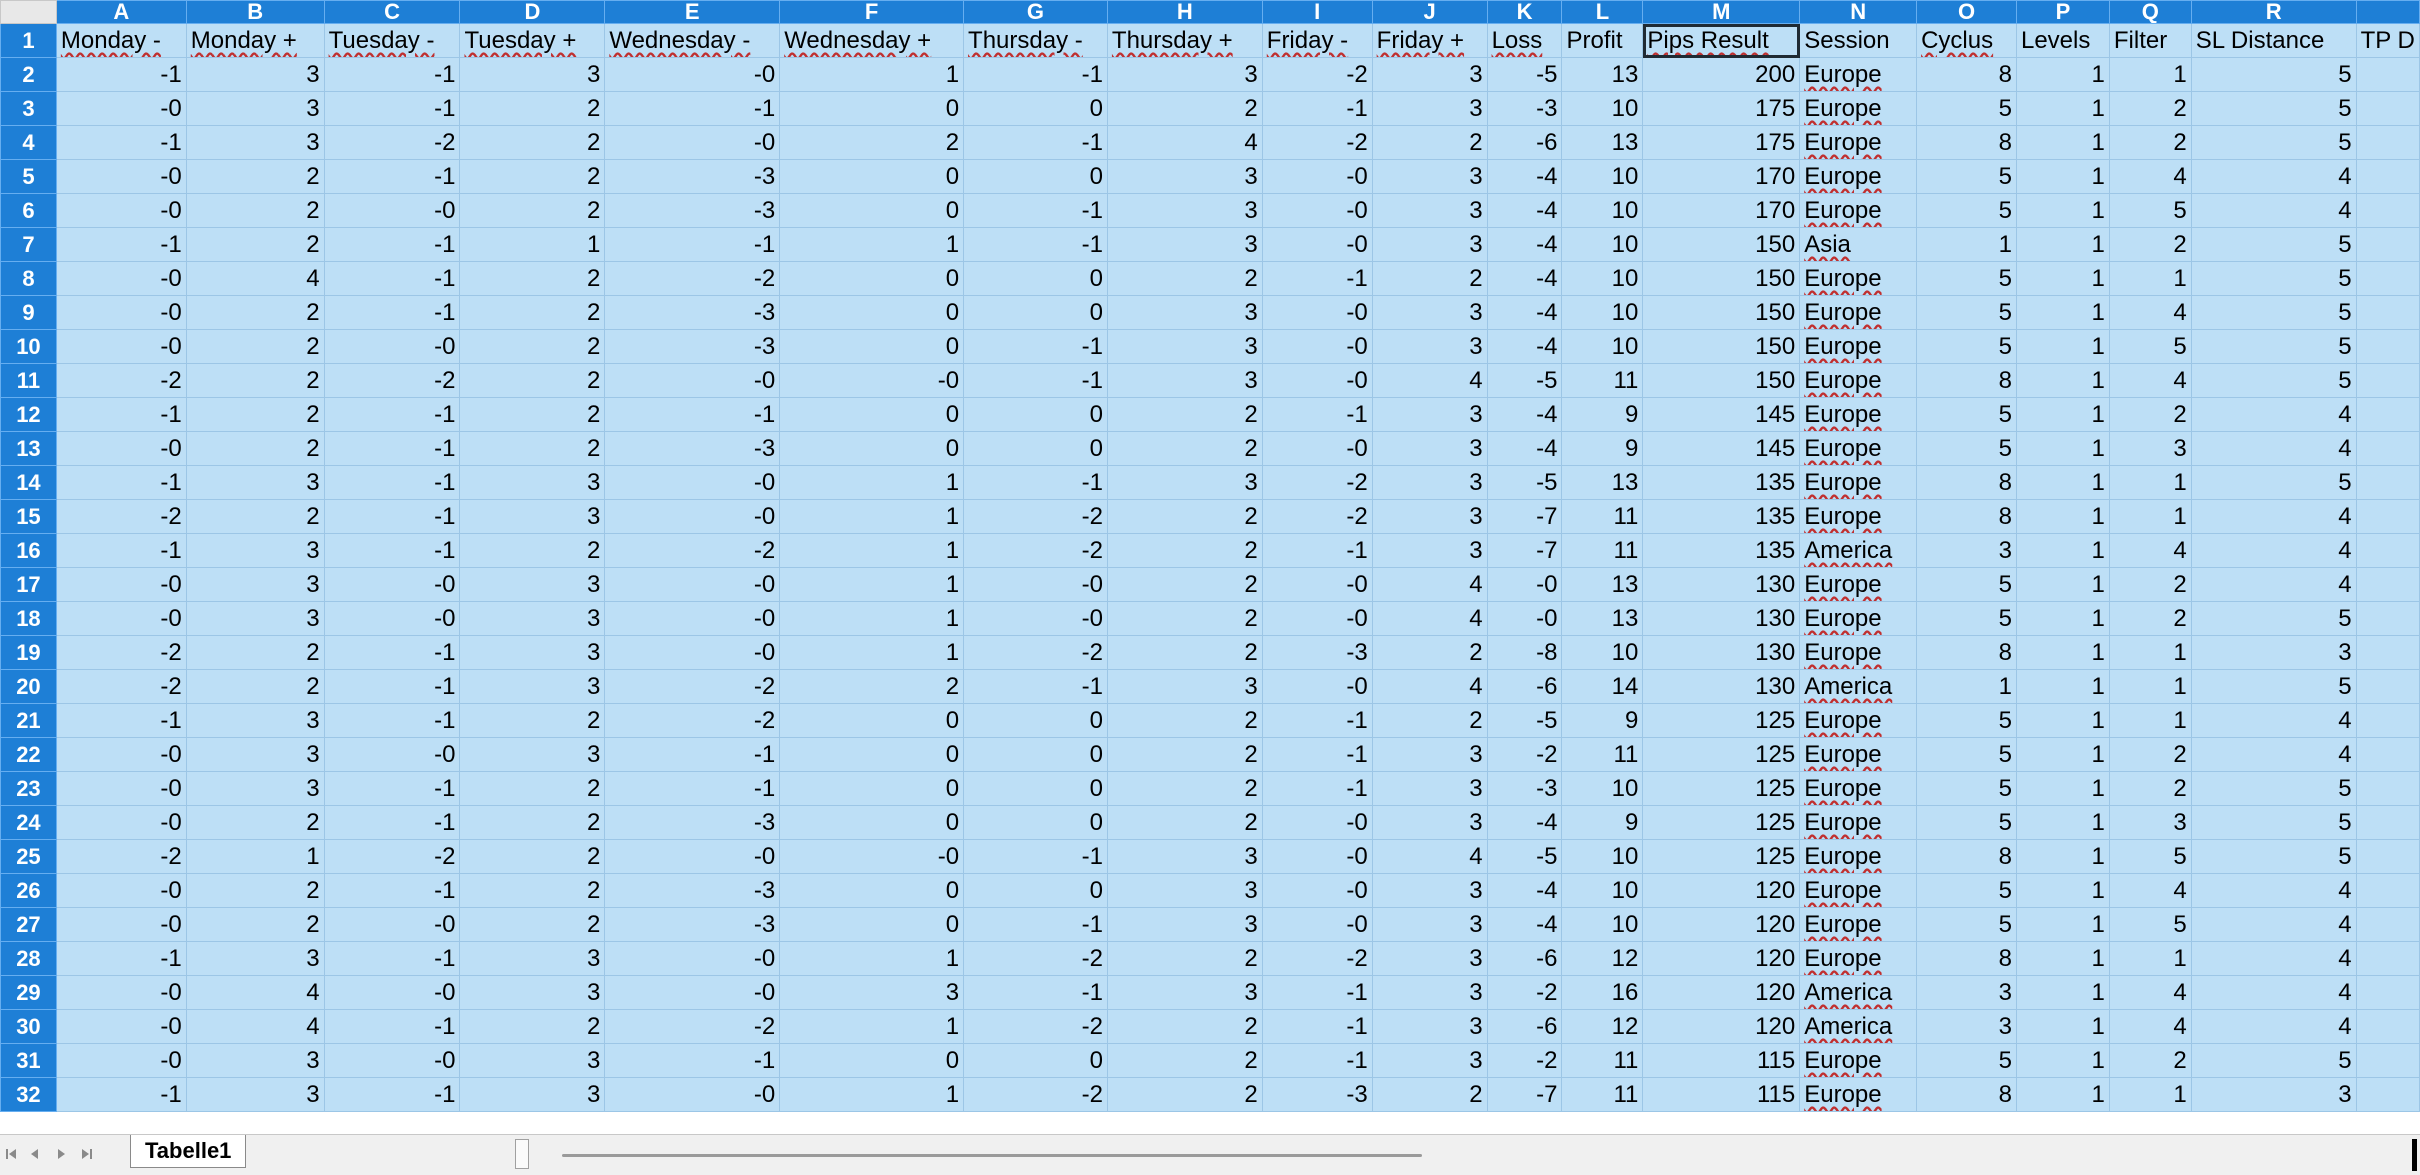 This screenshot has height=1175, width=2420. I want to click on table-cell: -6, so click(1524, 686).